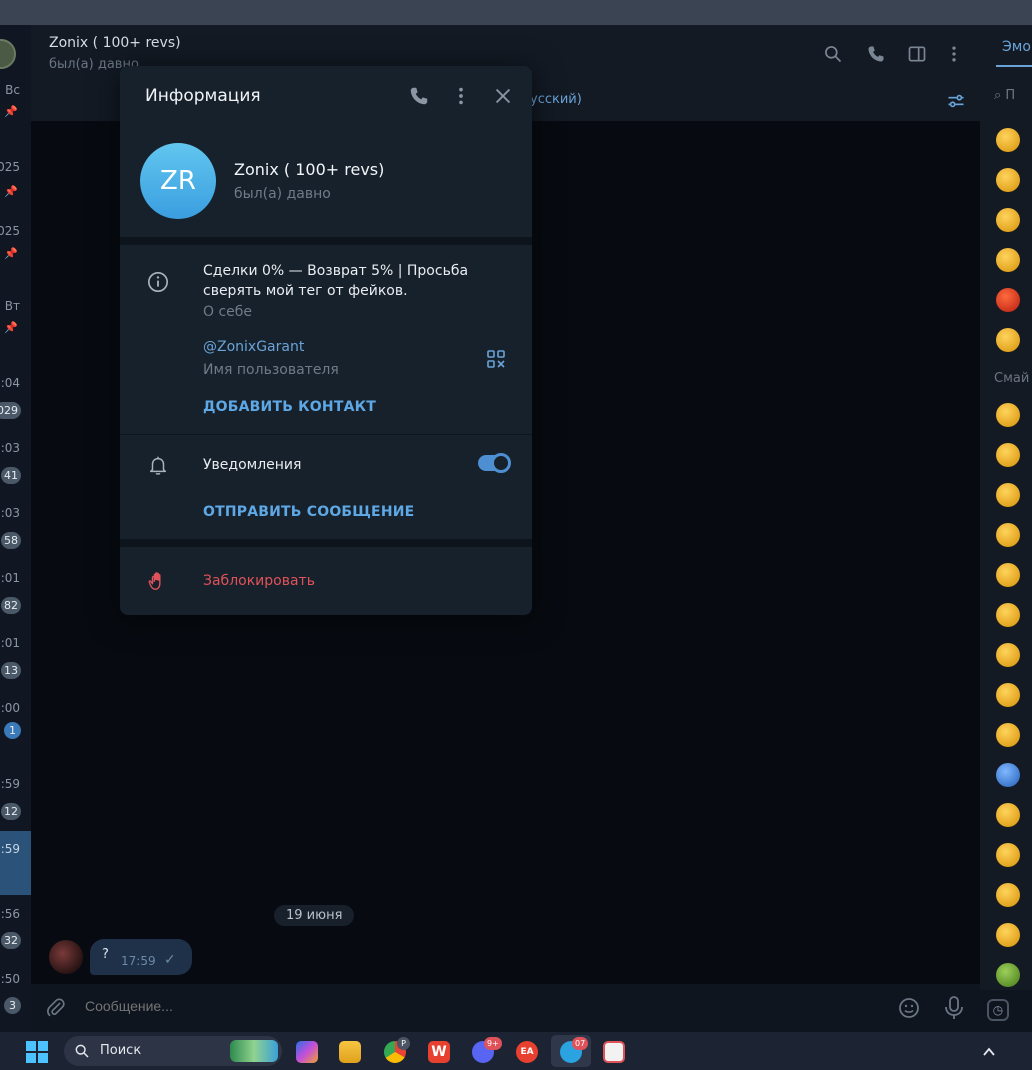 The width and height of the screenshot is (1032, 1070). What do you see at coordinates (253, 347) in the screenshot?
I see `profile-username: @ZonixGarant` at bounding box center [253, 347].